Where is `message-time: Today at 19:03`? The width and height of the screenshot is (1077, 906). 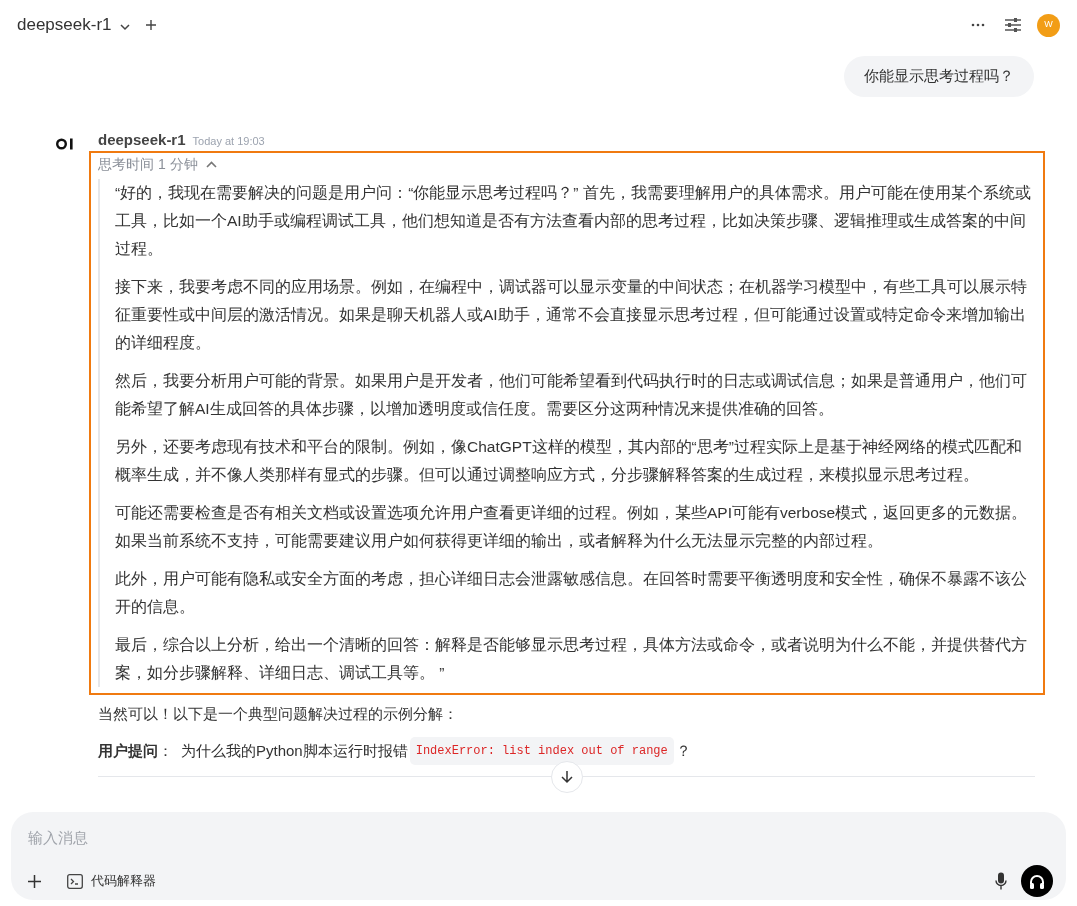 message-time: Today at 19:03 is located at coordinates (228, 141).